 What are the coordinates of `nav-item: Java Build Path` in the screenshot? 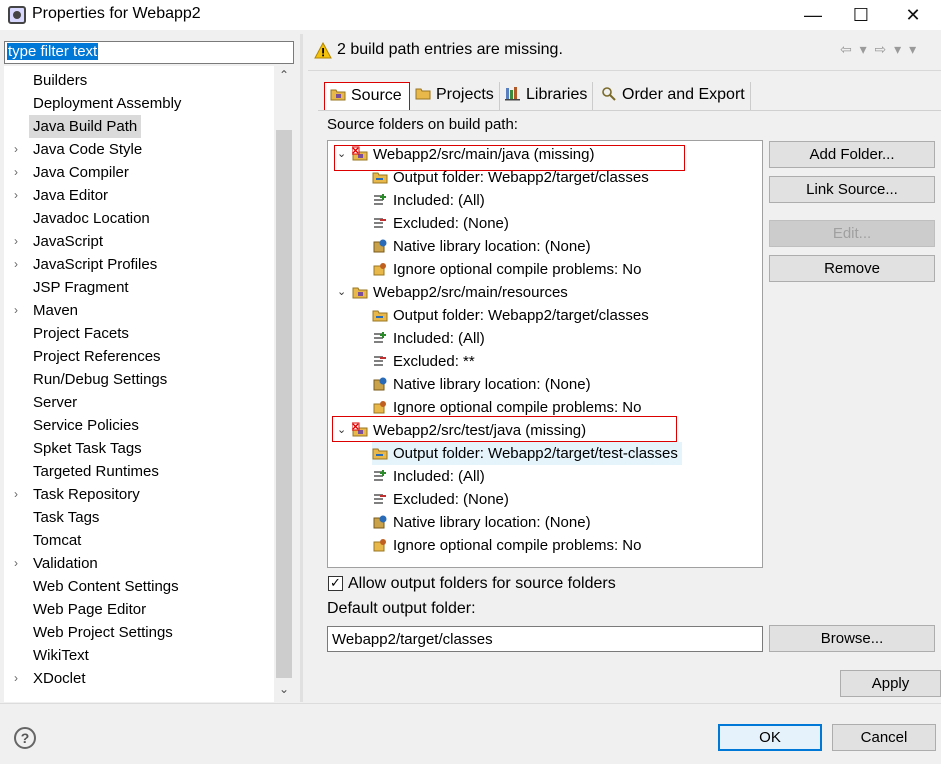 It's located at (139, 126).